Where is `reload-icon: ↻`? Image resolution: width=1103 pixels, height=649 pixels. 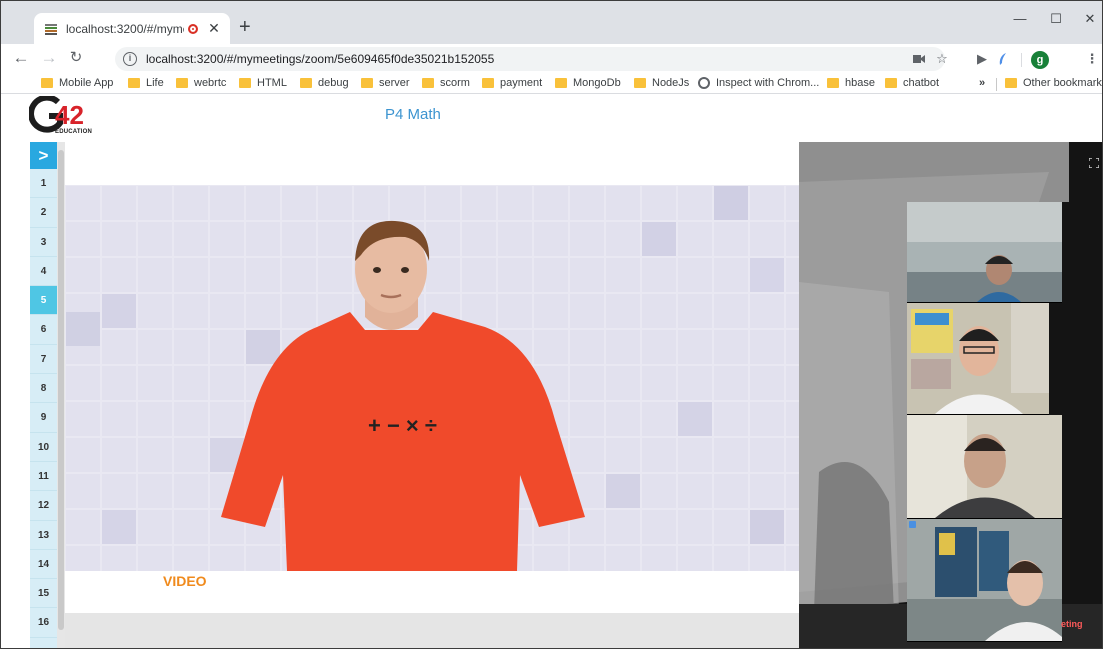 reload-icon: ↻ is located at coordinates (76, 58).